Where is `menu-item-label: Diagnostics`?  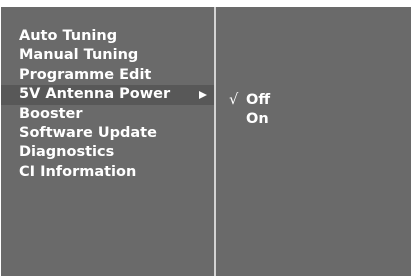
menu-item-label: Diagnostics is located at coordinates (67, 152).